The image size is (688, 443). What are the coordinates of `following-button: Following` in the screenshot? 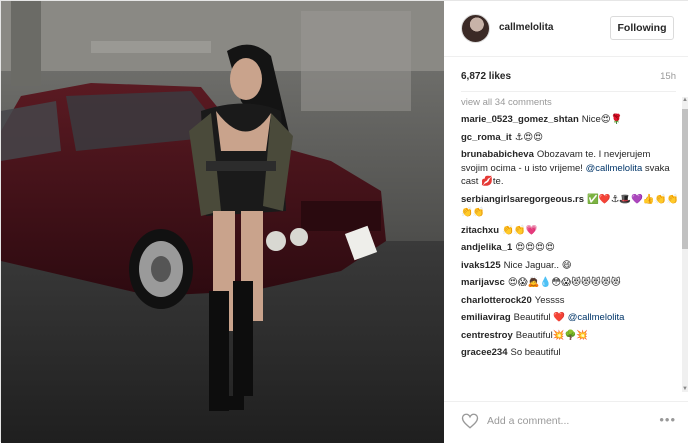 It's located at (642, 28).